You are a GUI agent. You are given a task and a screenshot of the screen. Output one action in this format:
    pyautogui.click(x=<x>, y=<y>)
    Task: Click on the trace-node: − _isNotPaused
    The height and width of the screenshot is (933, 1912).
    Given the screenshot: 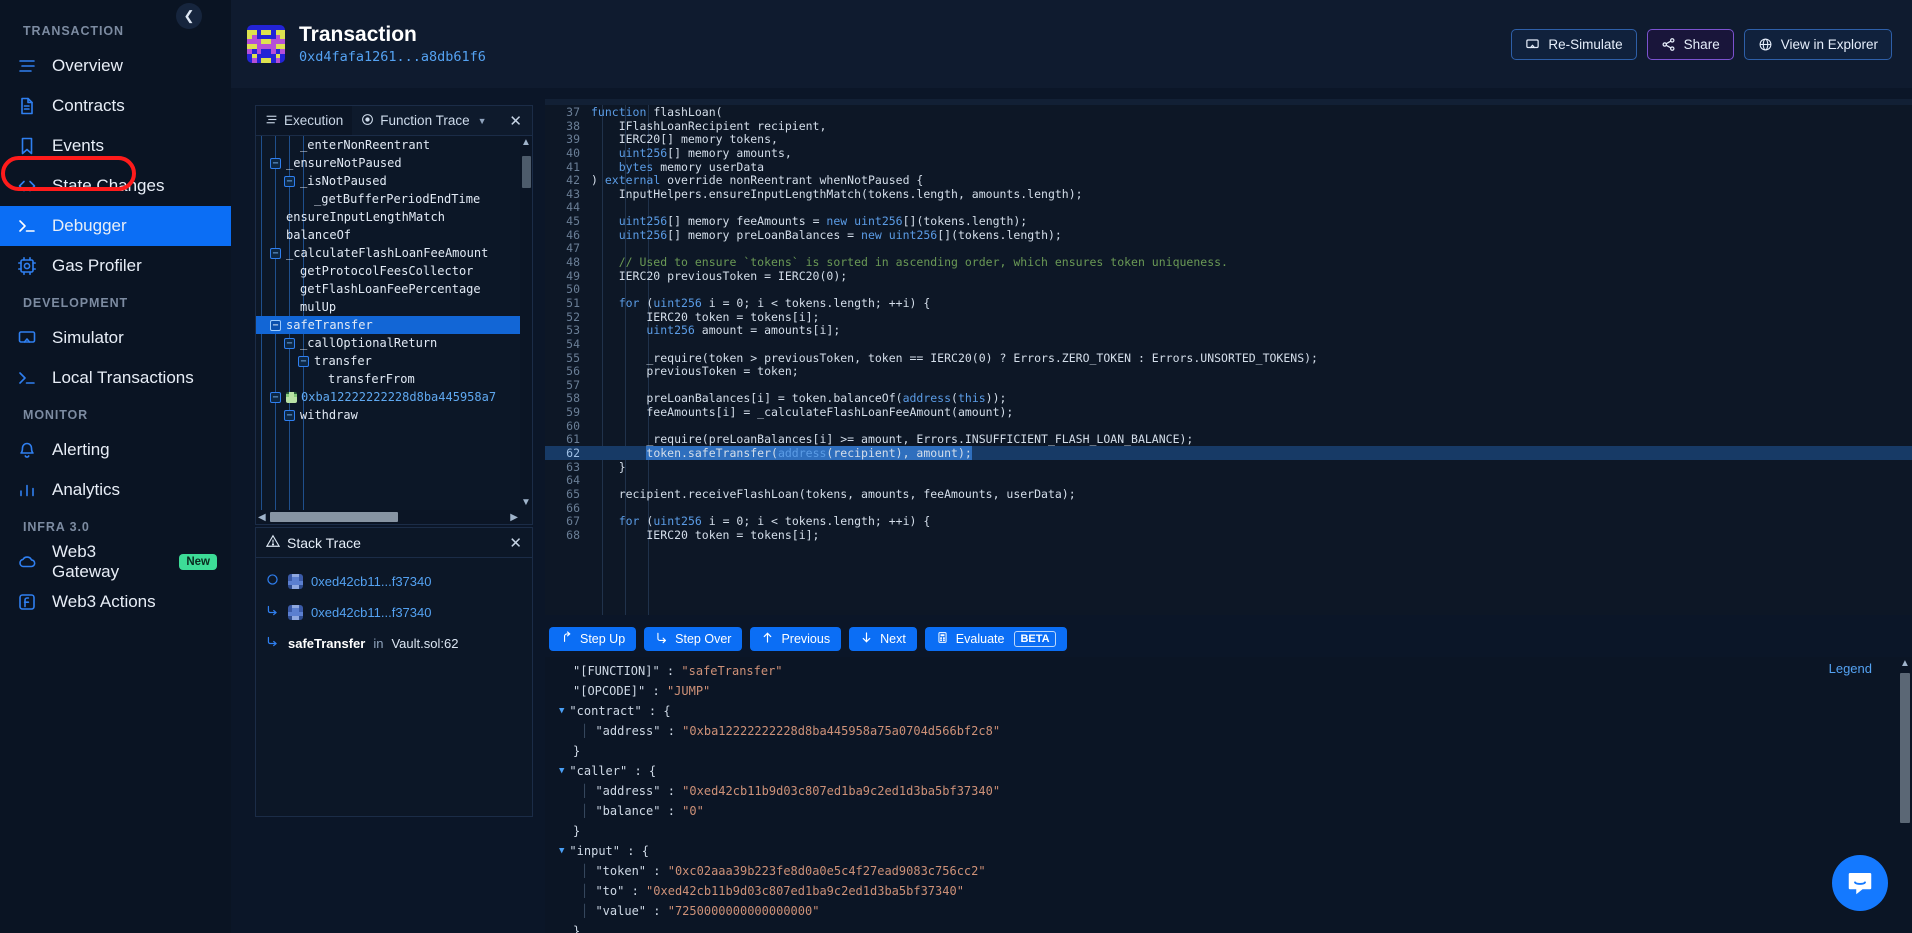 What is the action you would take?
    pyautogui.click(x=388, y=181)
    